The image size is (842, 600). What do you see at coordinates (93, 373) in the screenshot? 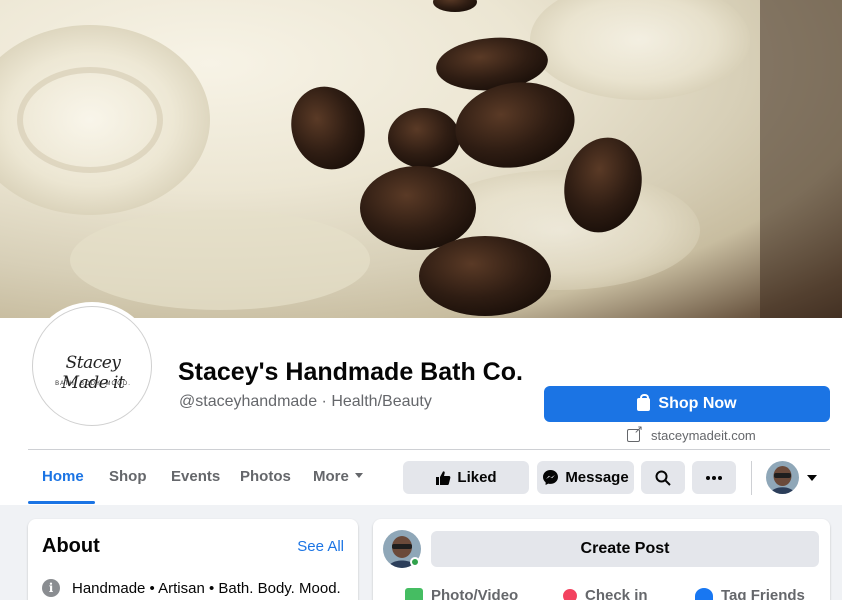
I see `logo-wordmark: Stacey Made it` at bounding box center [93, 373].